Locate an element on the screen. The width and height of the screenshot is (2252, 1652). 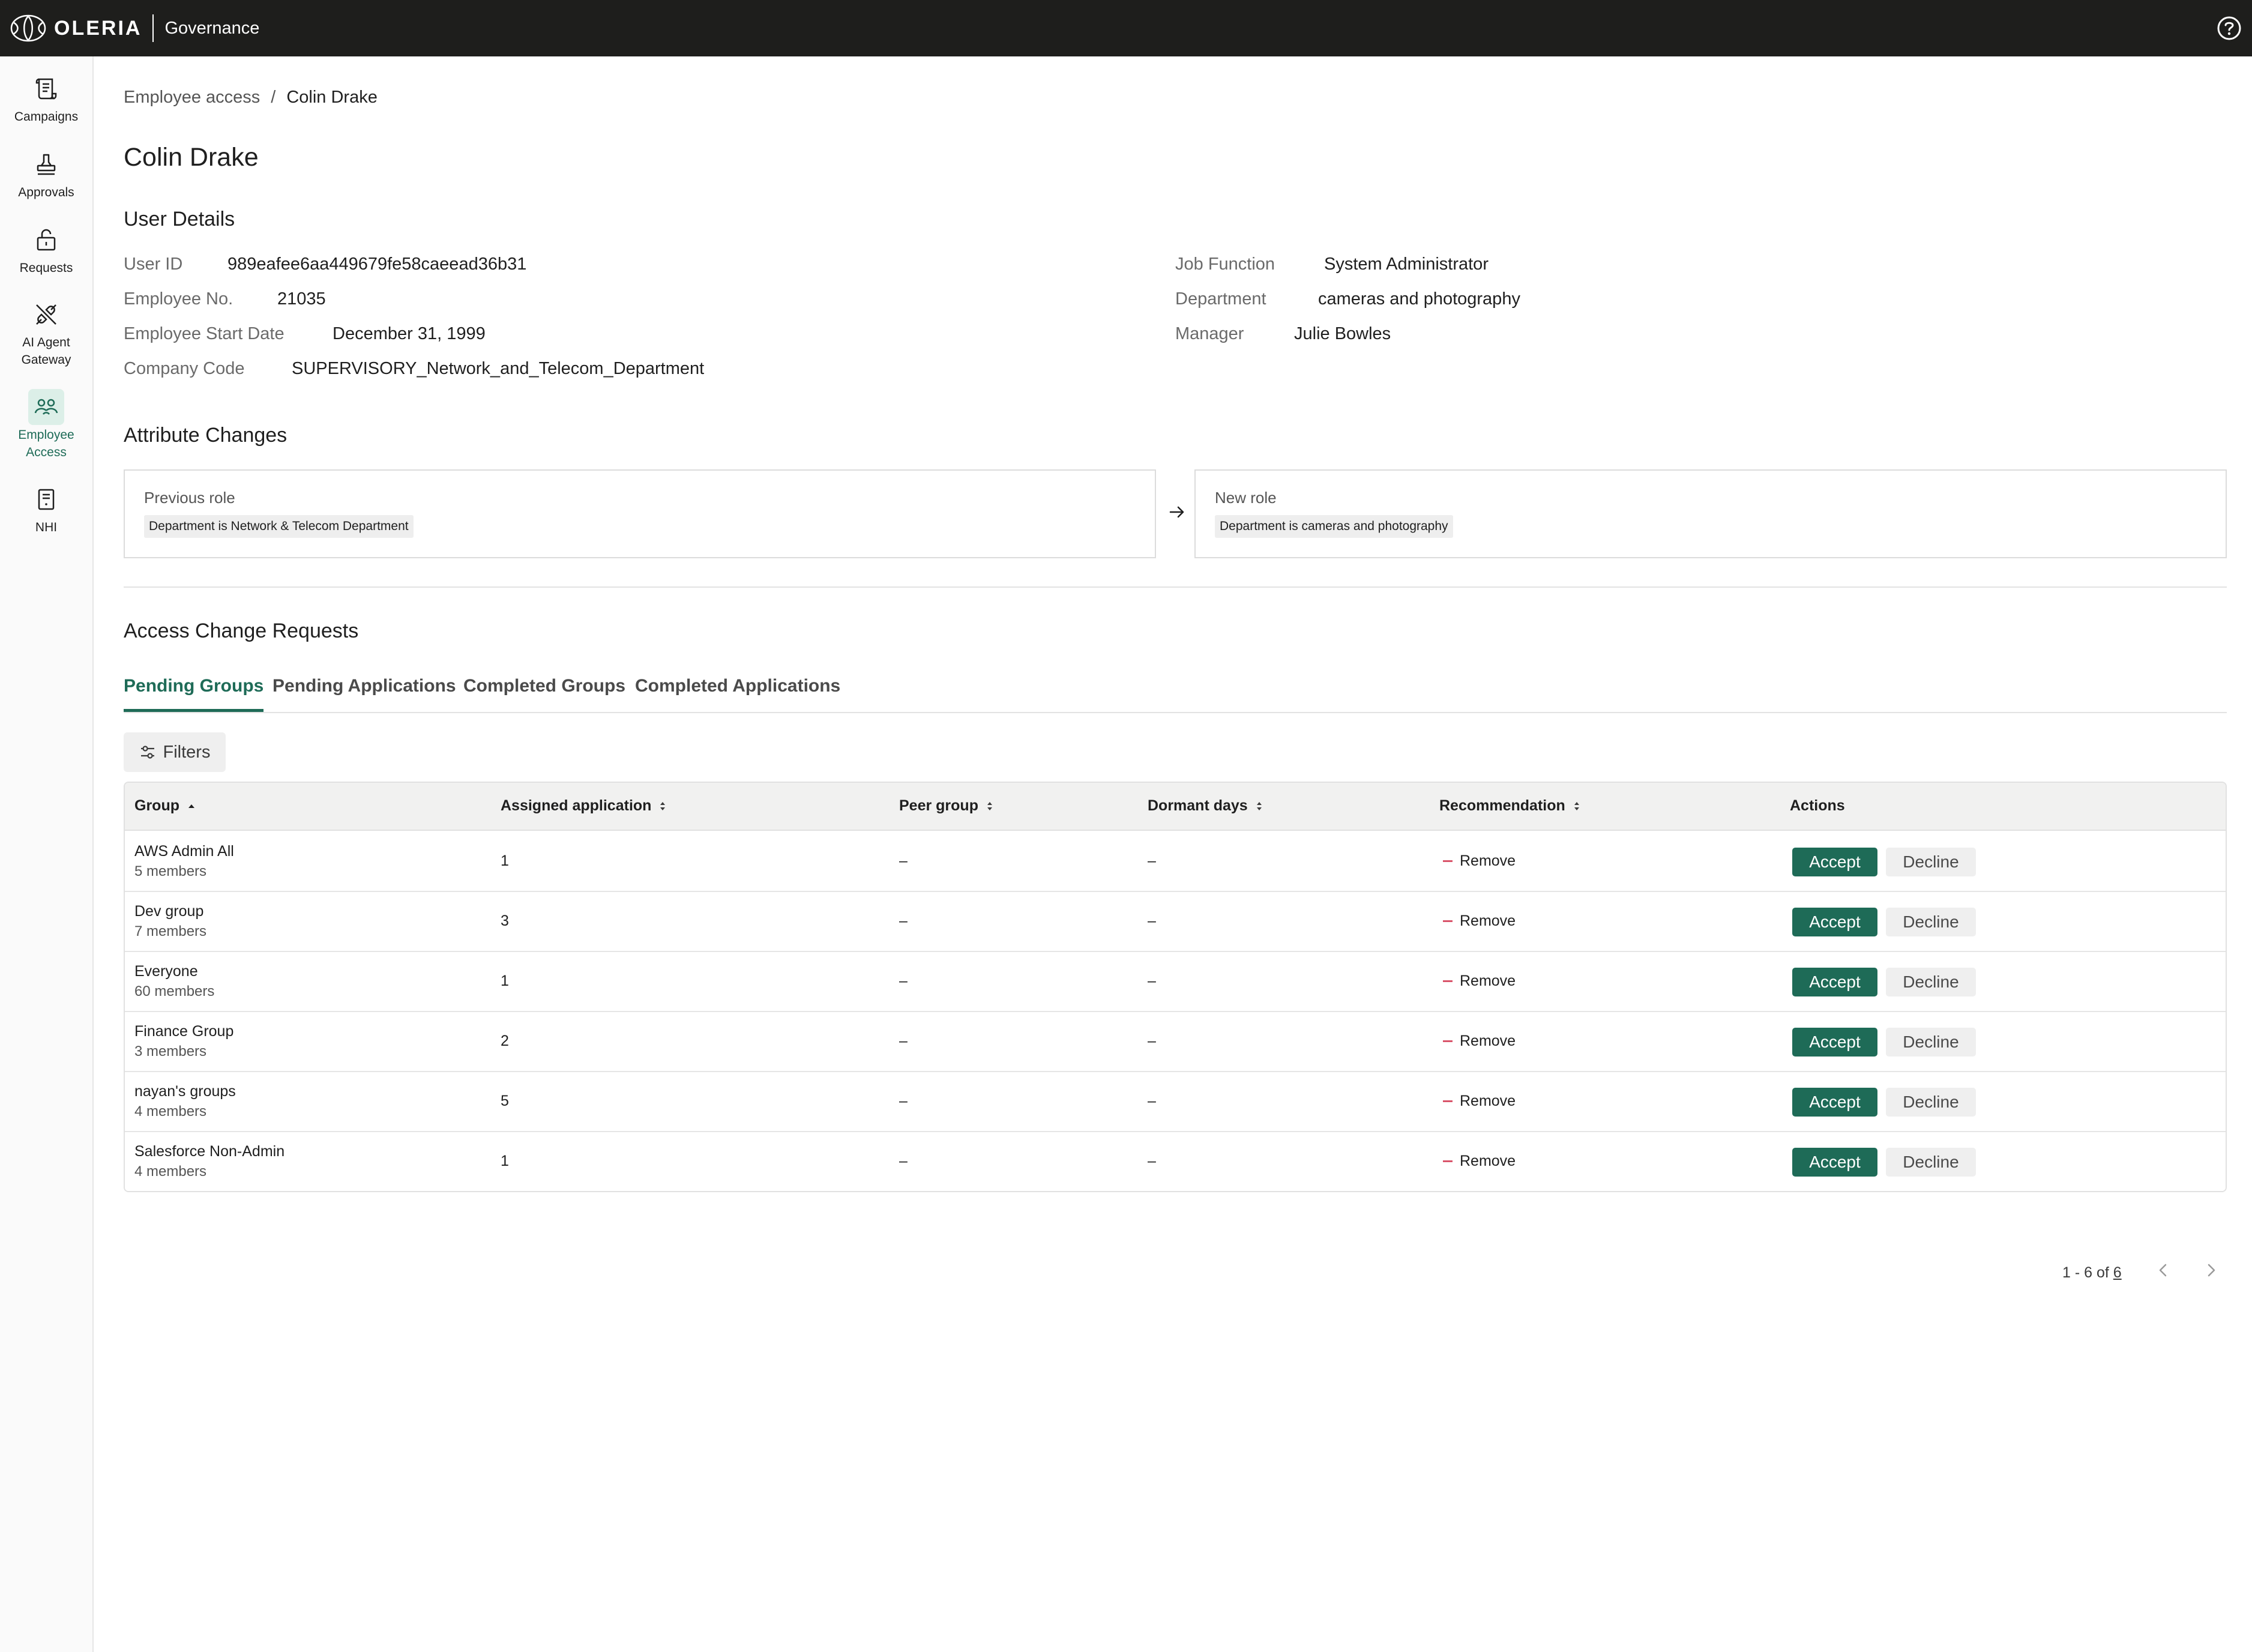
breadcrumb: Employee access / Colin Drake is located at coordinates (251, 97).